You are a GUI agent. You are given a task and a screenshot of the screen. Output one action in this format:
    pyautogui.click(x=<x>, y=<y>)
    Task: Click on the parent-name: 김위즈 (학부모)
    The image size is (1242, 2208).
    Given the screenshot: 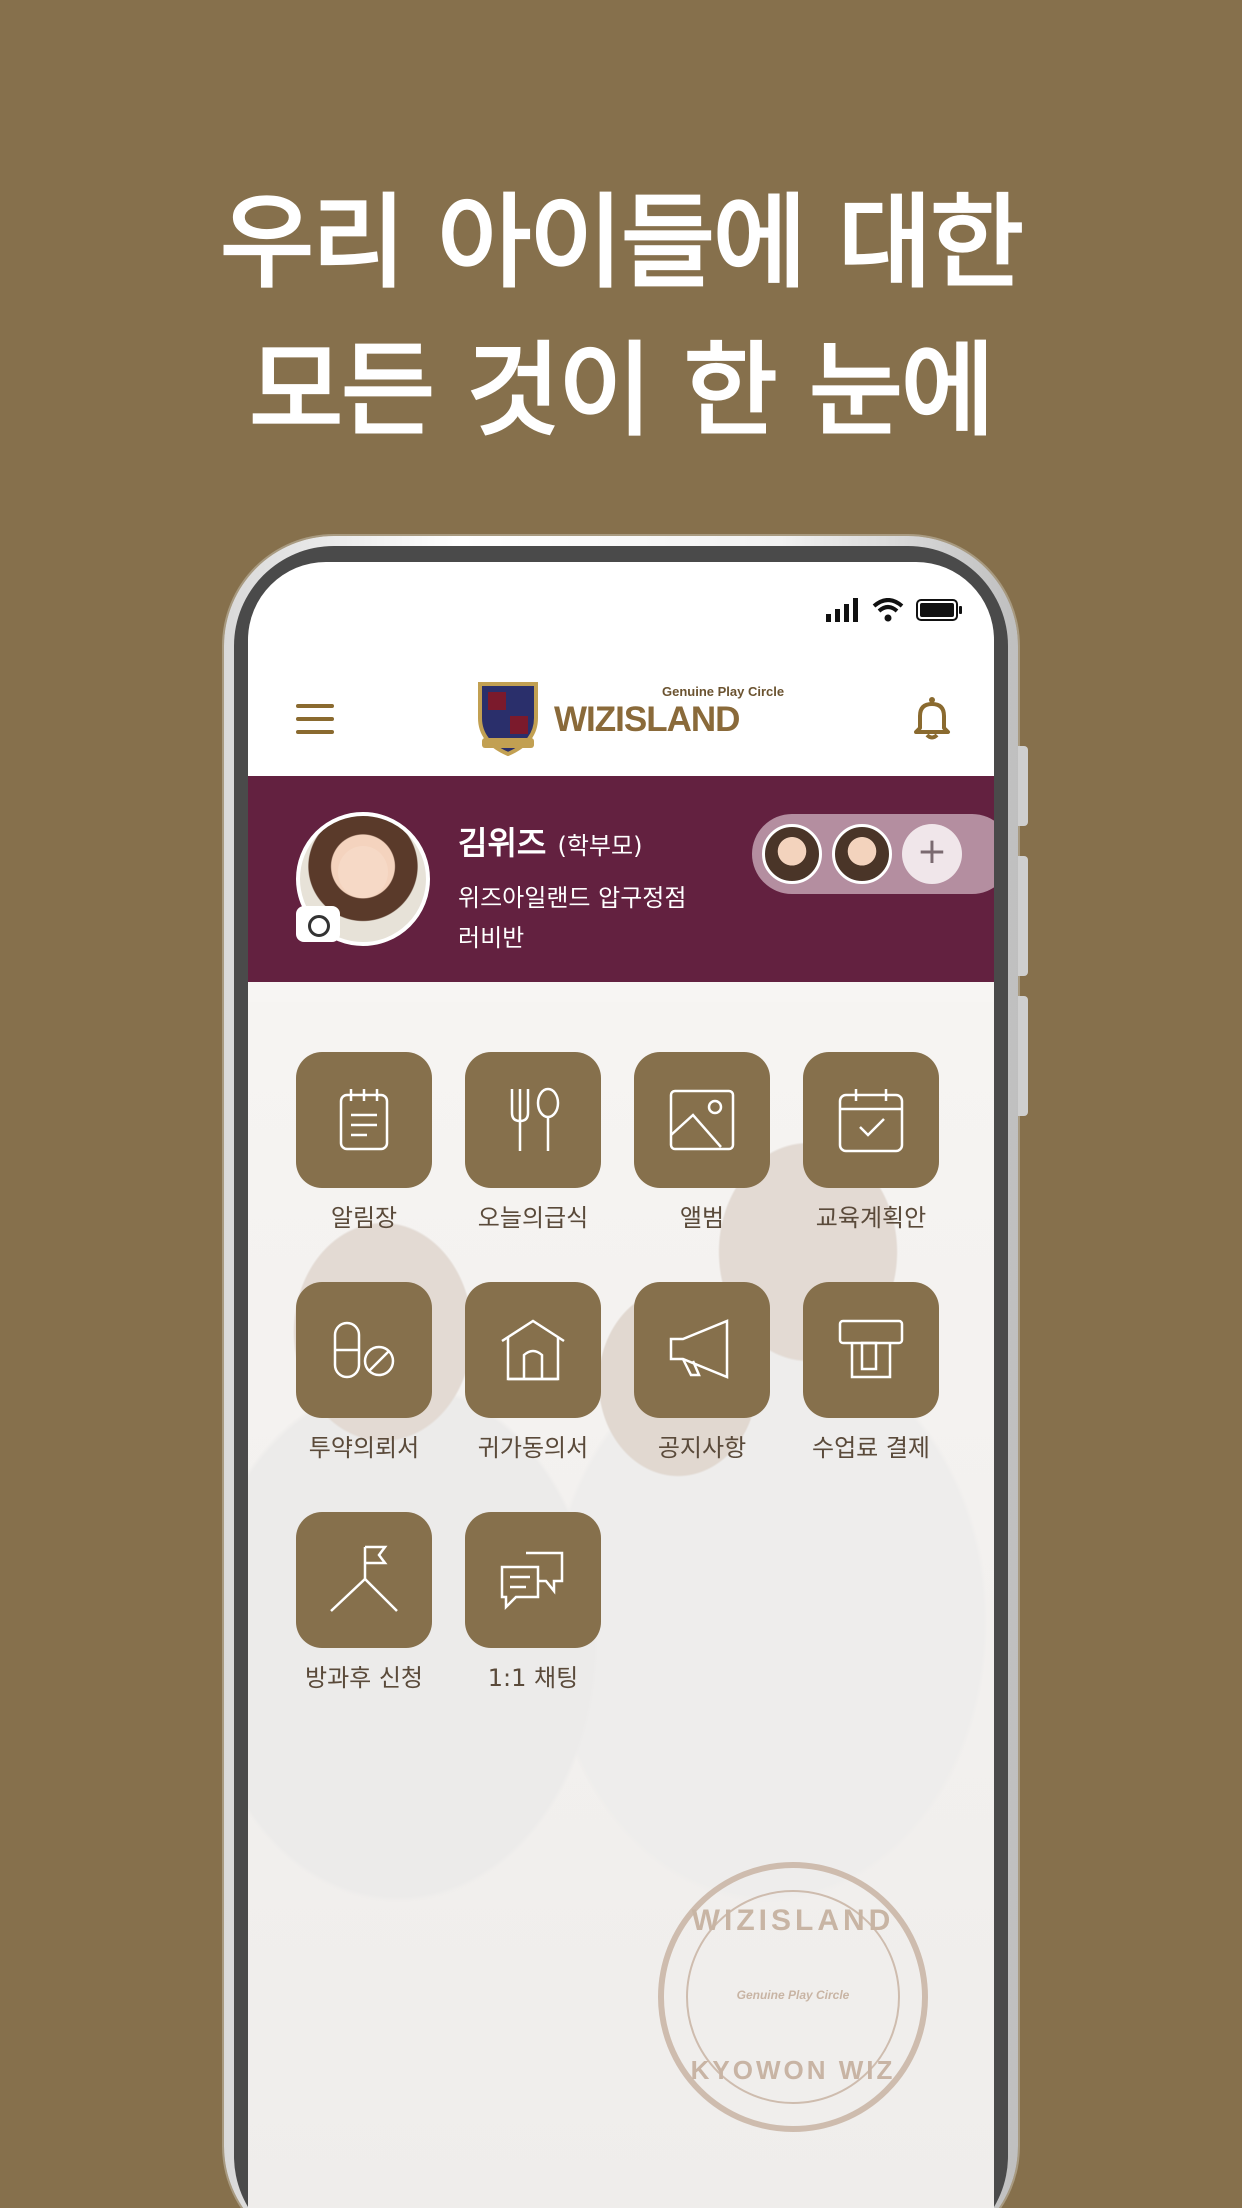 What is the action you would take?
    pyautogui.click(x=550, y=841)
    